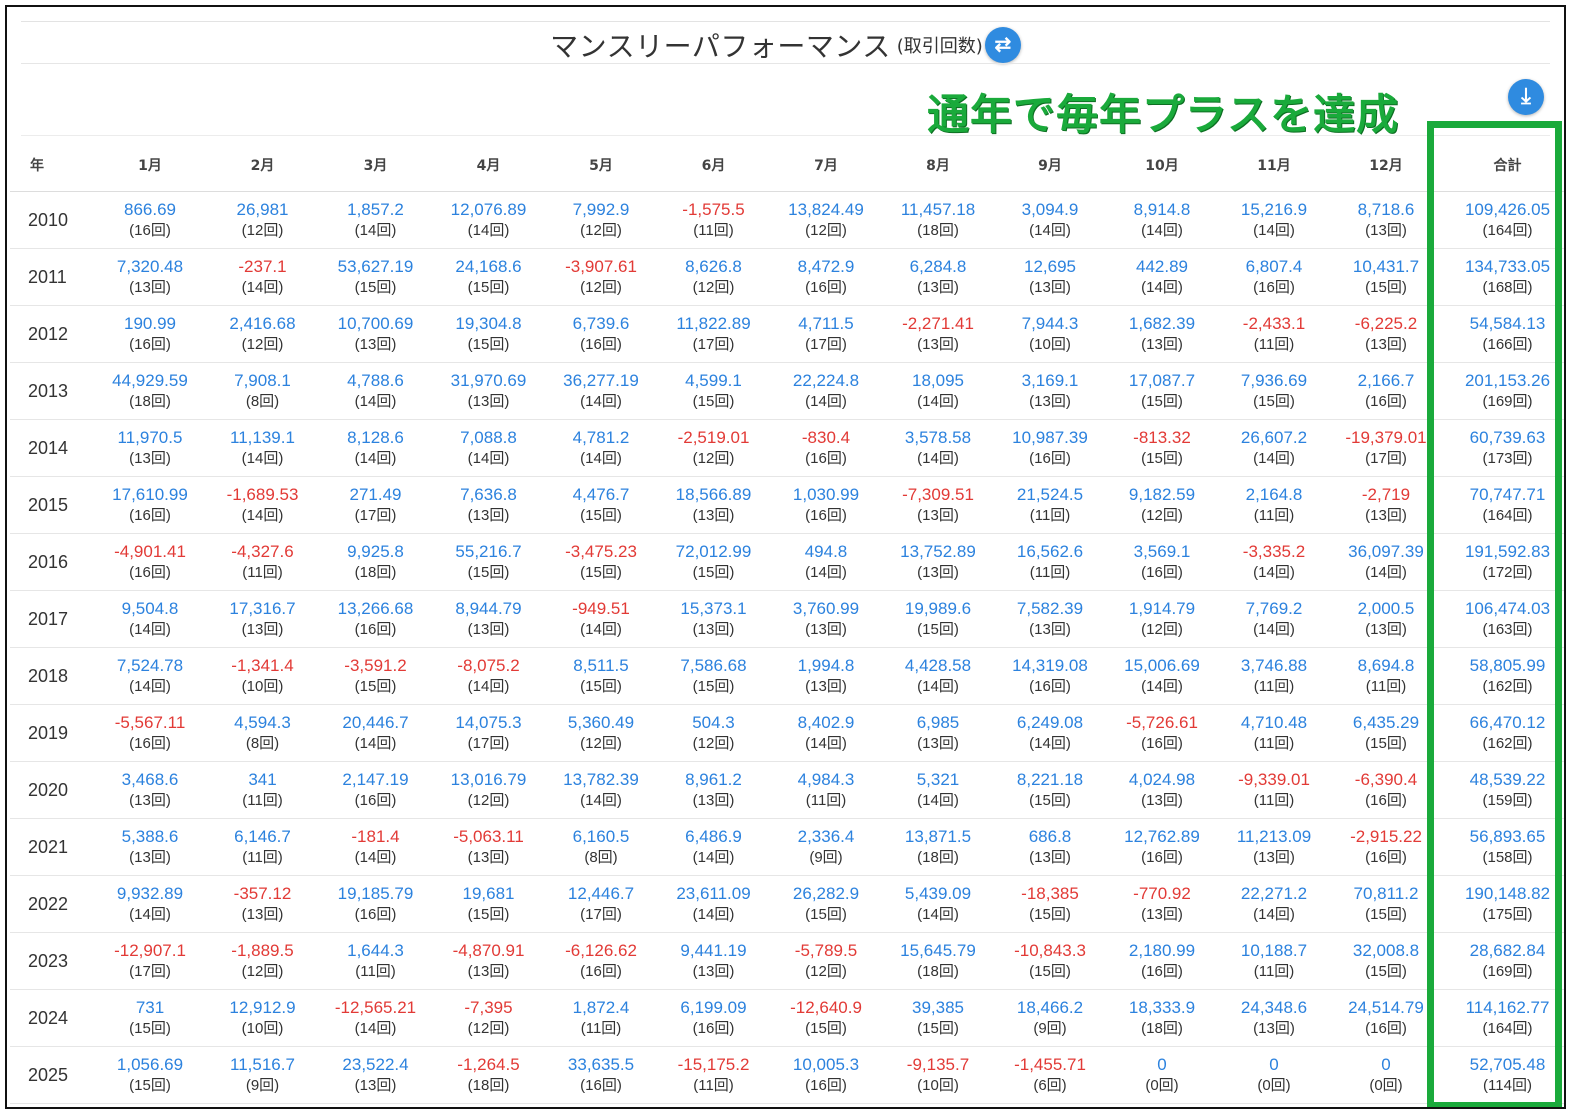 This screenshot has width=1573, height=1115. What do you see at coordinates (826, 619) in the screenshot?
I see `month-cell: 3,760.99 (13回)` at bounding box center [826, 619].